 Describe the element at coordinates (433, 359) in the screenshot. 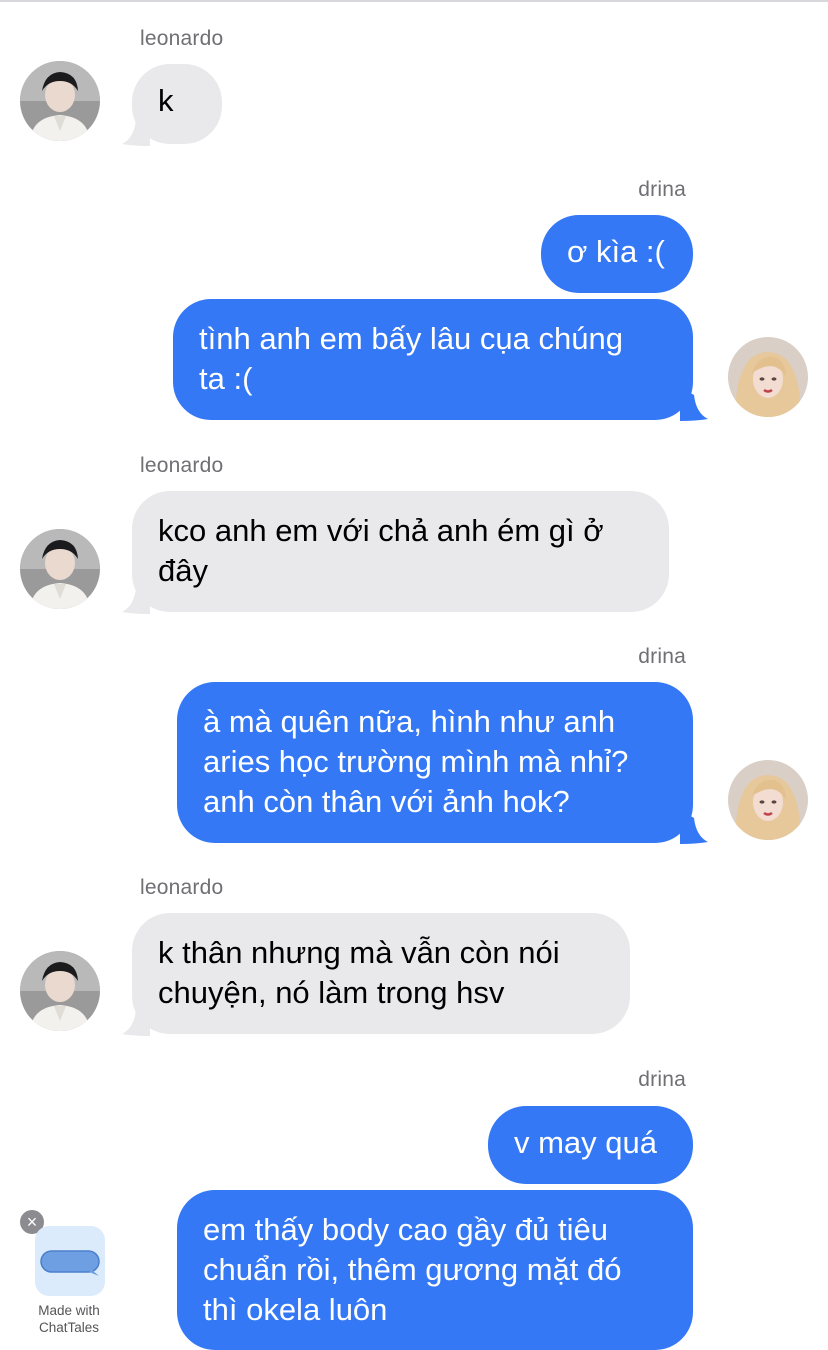

I see `message-bubble-outgoing: tình anh em bấy lâu cụa chúng ta :(` at that location.